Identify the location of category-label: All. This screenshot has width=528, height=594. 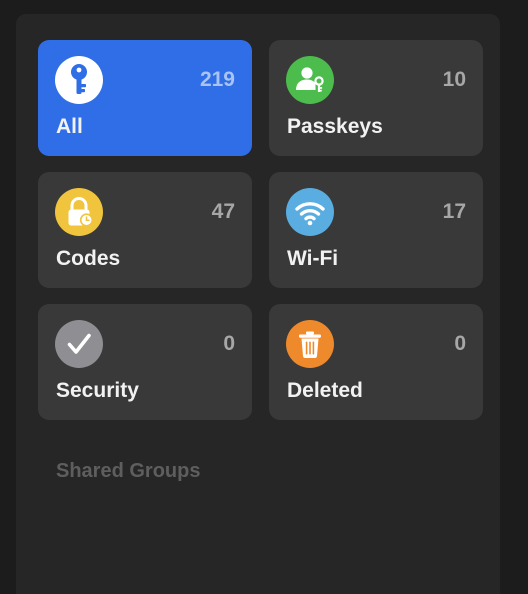
(69, 126).